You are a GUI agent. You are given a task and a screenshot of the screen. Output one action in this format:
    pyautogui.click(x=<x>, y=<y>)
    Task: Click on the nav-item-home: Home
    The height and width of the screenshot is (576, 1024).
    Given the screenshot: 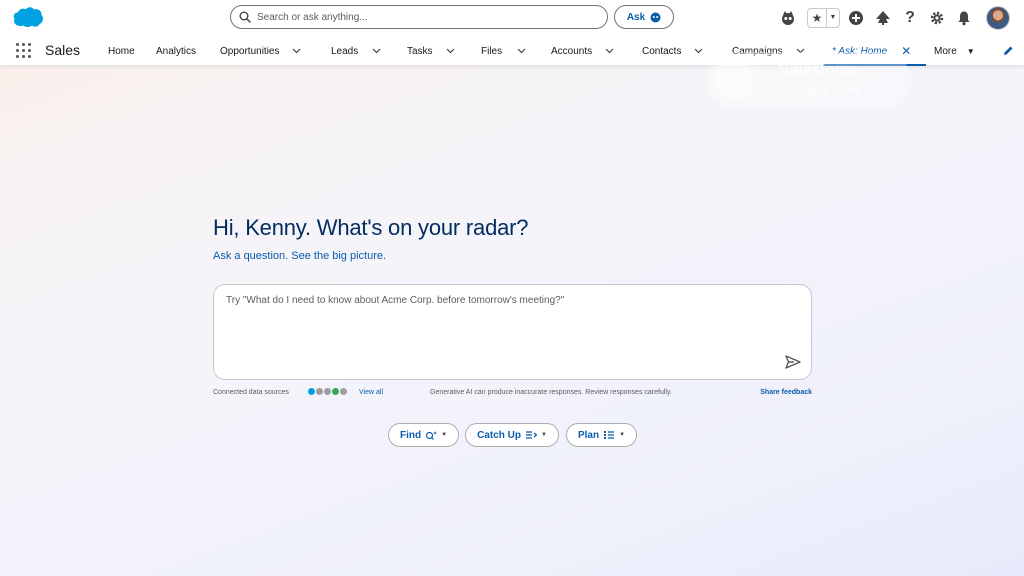 What is the action you would take?
    pyautogui.click(x=121, y=51)
    